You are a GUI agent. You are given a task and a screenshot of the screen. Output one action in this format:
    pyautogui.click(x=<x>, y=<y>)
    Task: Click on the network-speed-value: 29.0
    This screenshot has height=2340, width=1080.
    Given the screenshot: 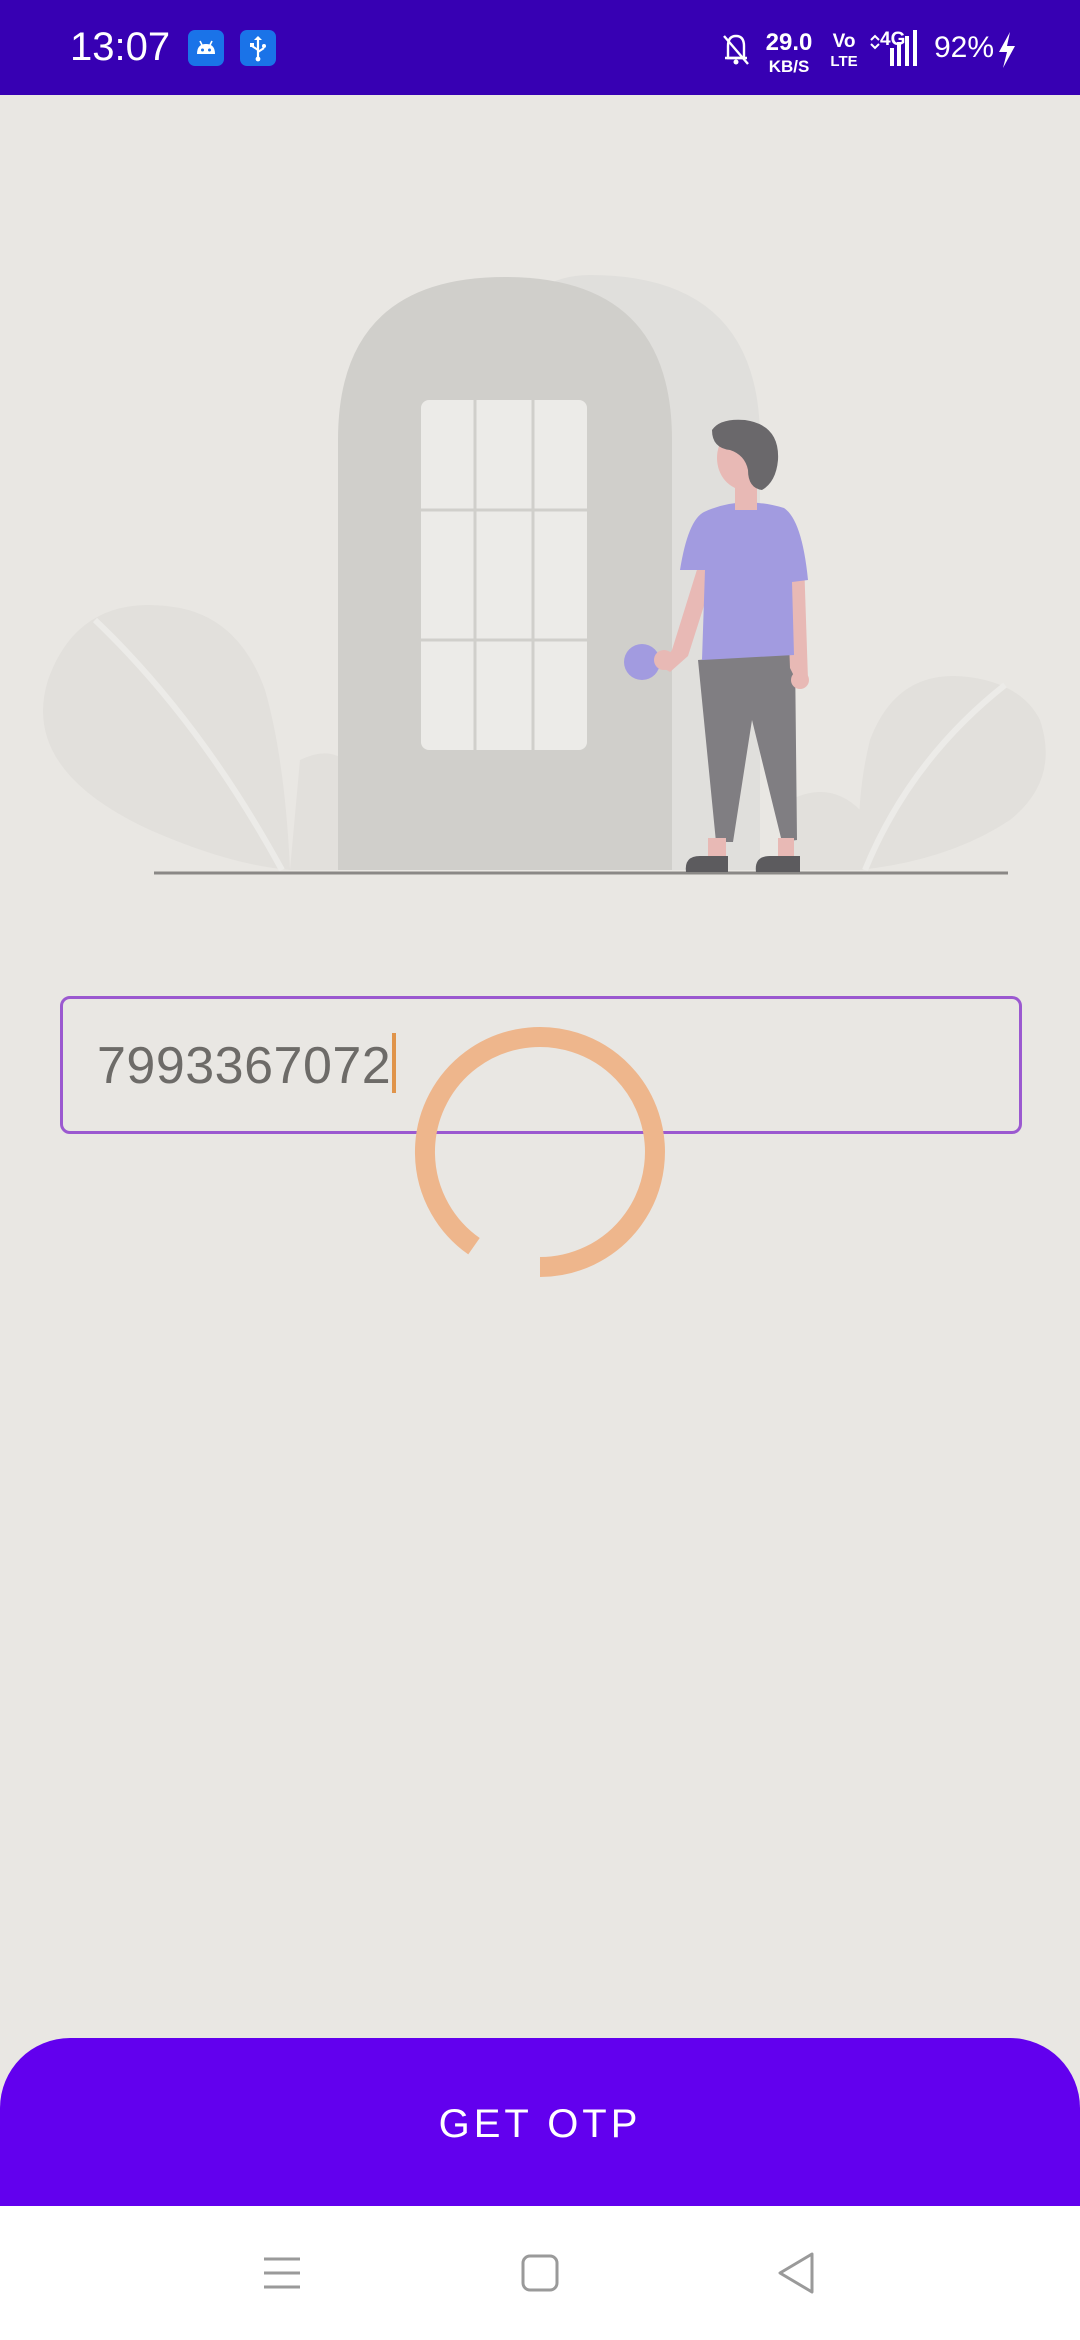 What is the action you would take?
    pyautogui.click(x=789, y=42)
    